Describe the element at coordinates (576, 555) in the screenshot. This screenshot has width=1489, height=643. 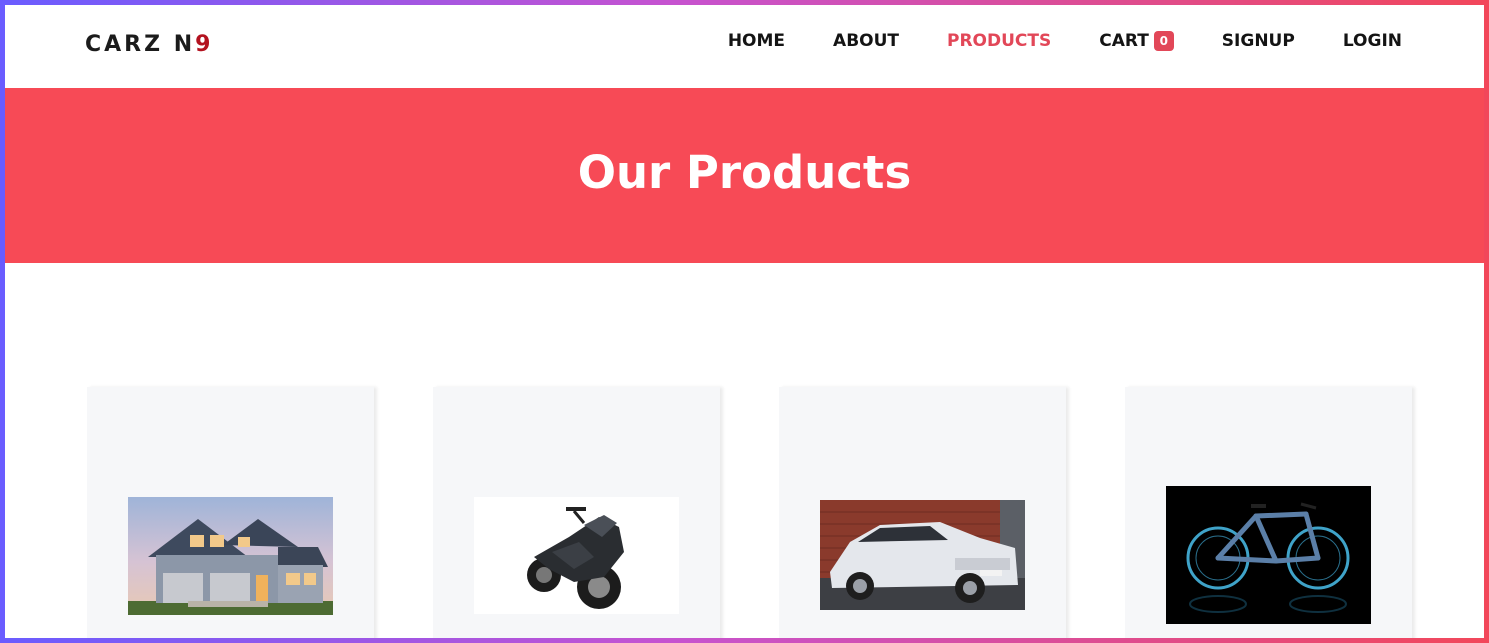
I see `motorcycle-image` at that location.